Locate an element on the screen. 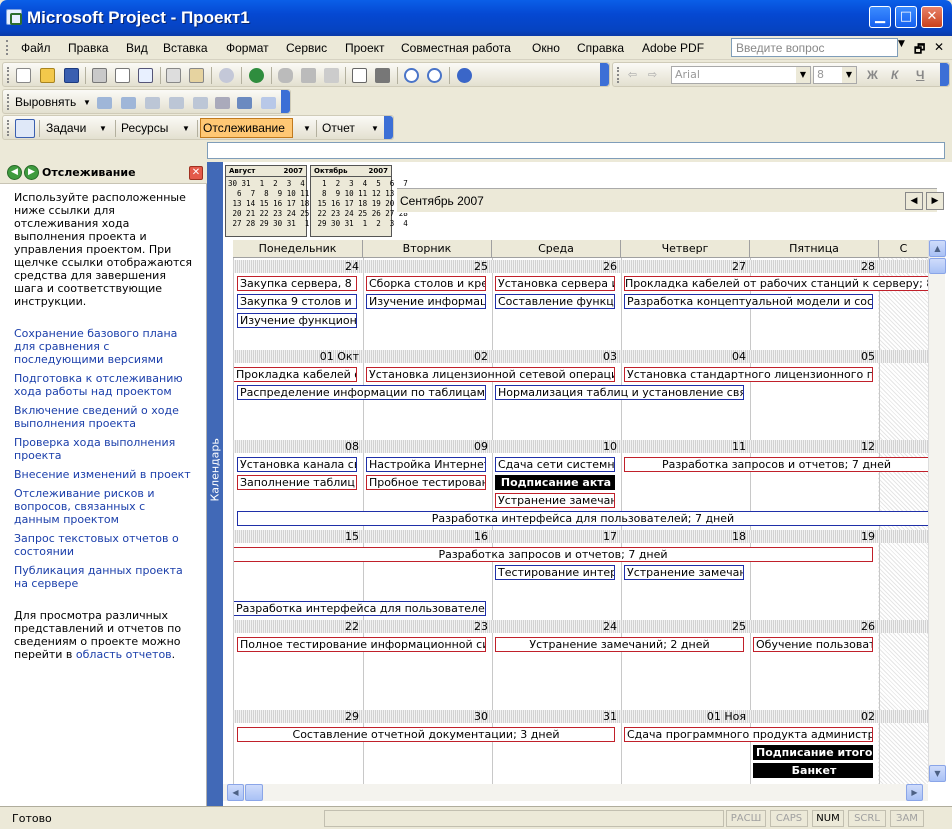 Image resolution: width=952 pixels, height=829 pixels. link-make-changes: Внесение изменений в проект is located at coordinates (104, 474).